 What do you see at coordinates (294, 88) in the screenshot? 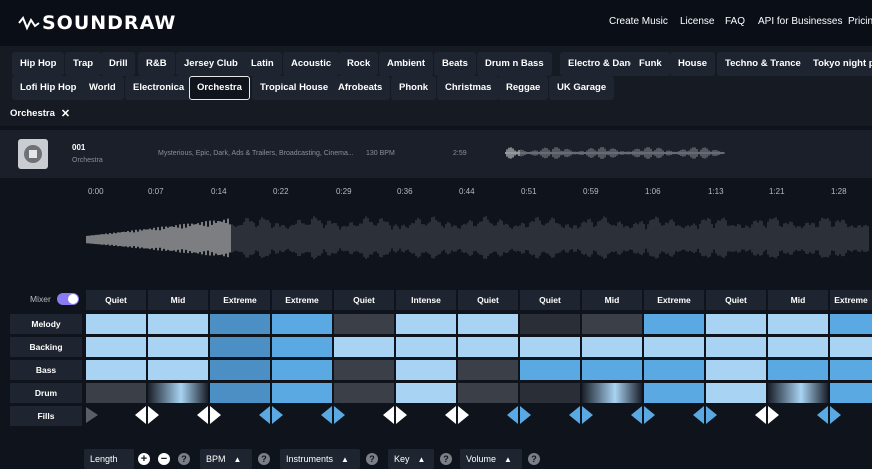
I see `genre-tropical-house: Tropical House` at bounding box center [294, 88].